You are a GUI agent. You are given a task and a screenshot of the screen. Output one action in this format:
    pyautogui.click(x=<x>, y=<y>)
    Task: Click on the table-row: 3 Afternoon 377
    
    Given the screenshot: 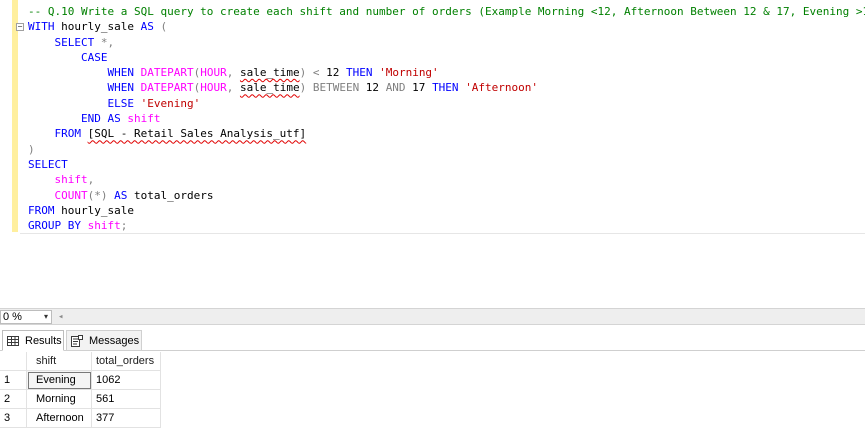 What is the action you would take?
    pyautogui.click(x=80, y=418)
    